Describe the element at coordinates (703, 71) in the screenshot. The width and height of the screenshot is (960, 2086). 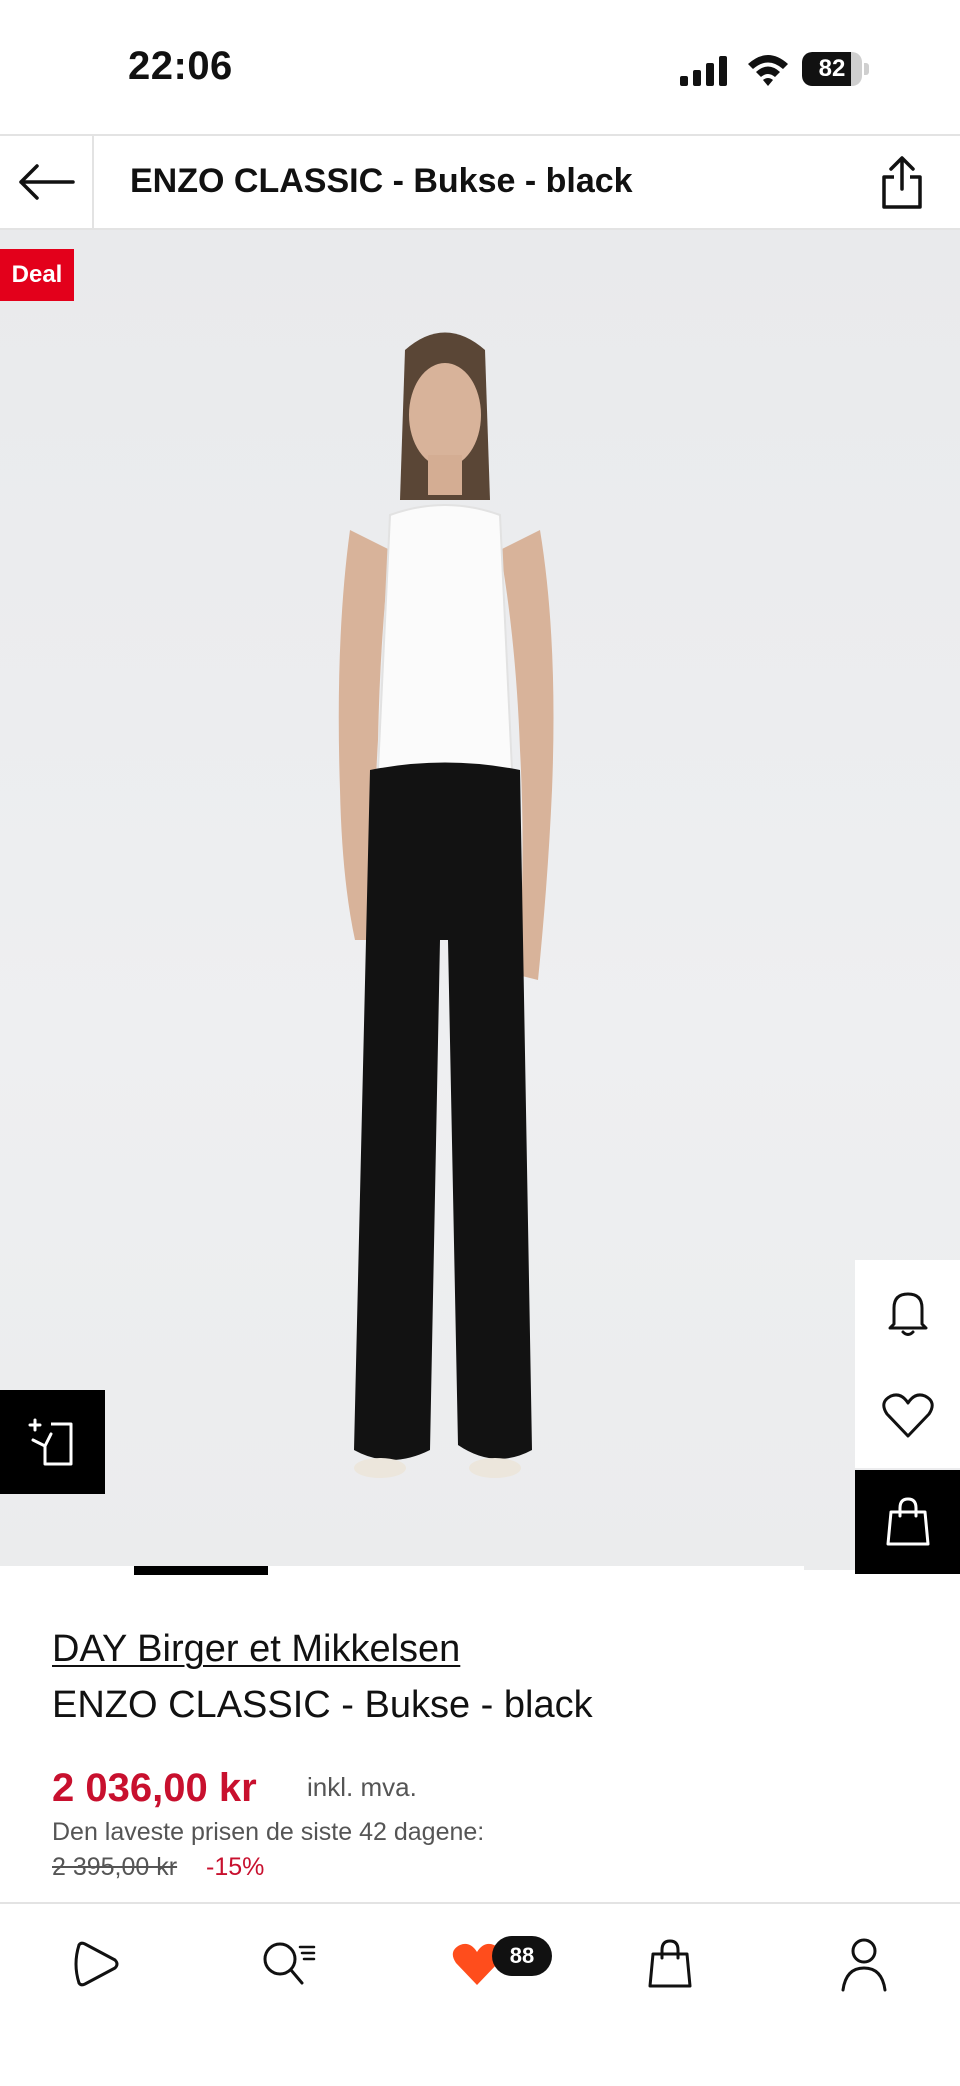
I see `signal-icon` at that location.